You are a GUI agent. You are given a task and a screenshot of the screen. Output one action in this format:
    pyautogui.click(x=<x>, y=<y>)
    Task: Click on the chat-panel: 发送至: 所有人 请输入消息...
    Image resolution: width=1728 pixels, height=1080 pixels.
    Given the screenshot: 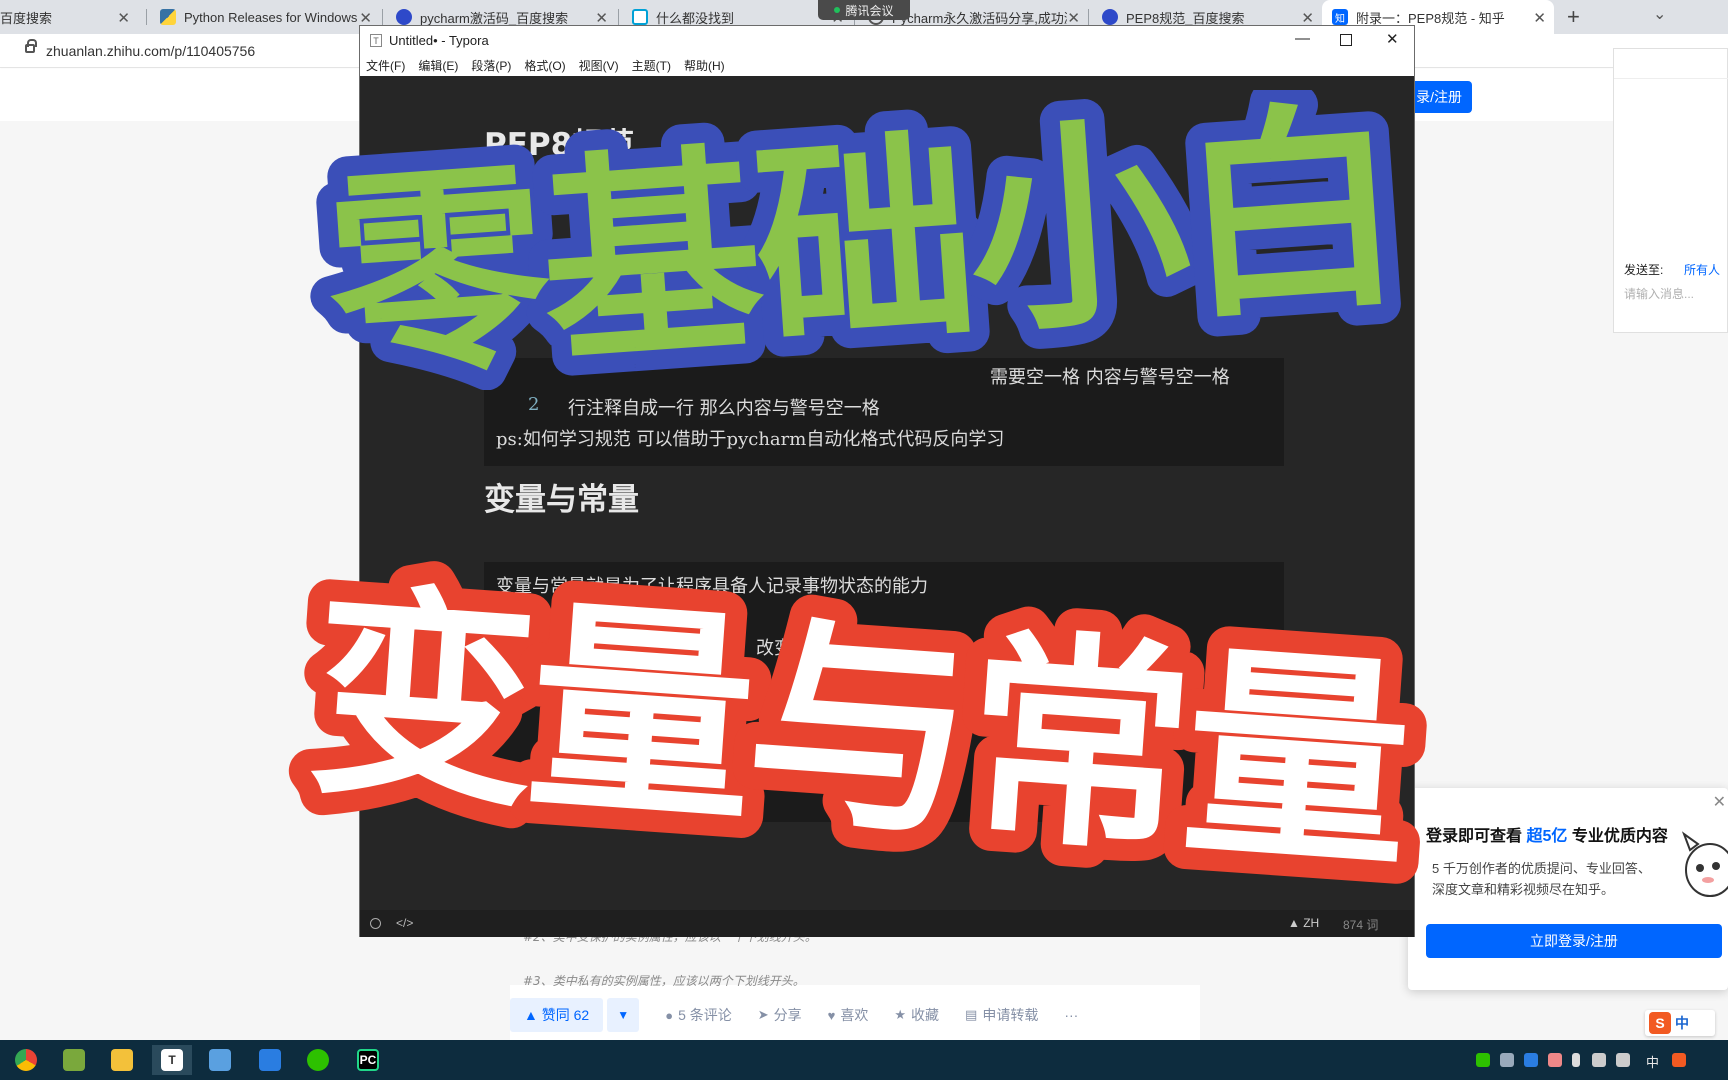 What is the action you would take?
    pyautogui.click(x=1670, y=190)
    